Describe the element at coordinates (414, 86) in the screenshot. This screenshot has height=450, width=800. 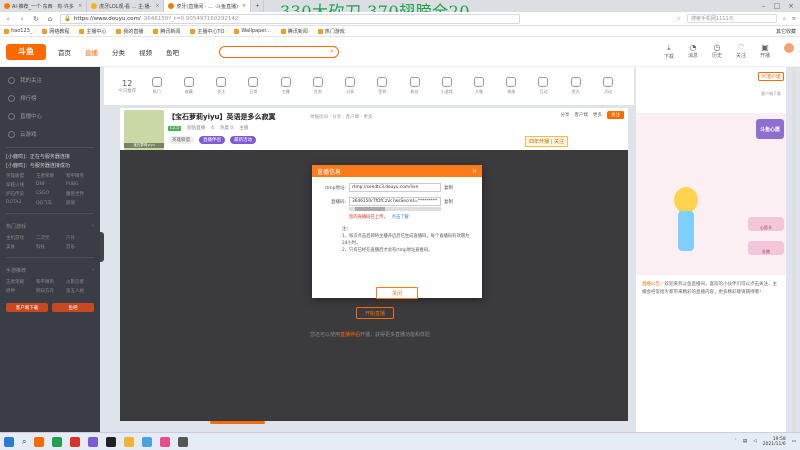
I see `category-item: 粉丝` at that location.